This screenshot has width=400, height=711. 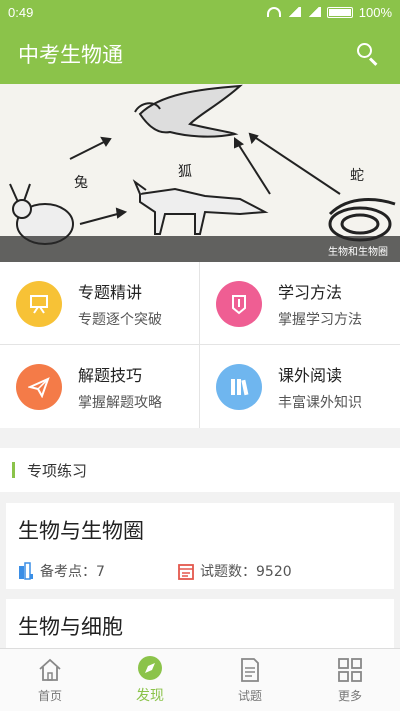 I want to click on feature-title: 解题技巧, so click(x=110, y=375).